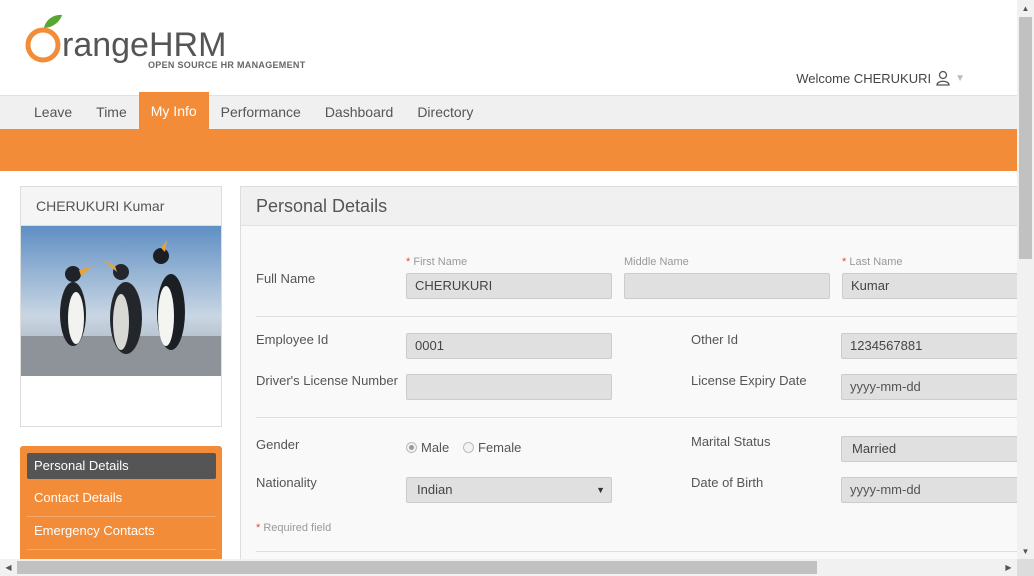 The image size is (1034, 576). What do you see at coordinates (227, 65) in the screenshot?
I see `logo-tagline: OPEN SOURCE HR MANAGEMENT` at bounding box center [227, 65].